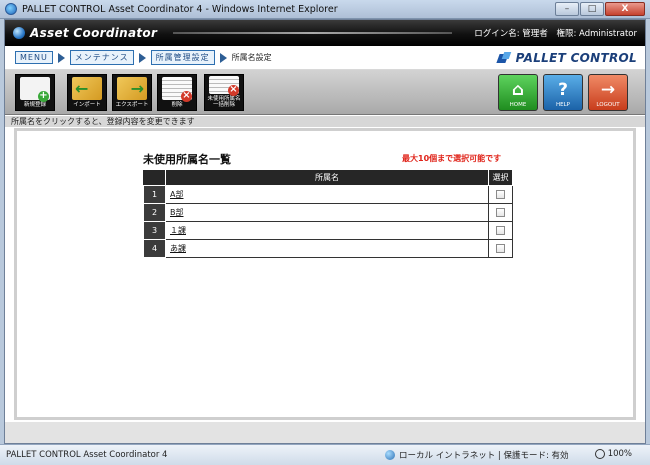  Describe the element at coordinates (567, 9) in the screenshot. I see `minimize-button: –` at that location.